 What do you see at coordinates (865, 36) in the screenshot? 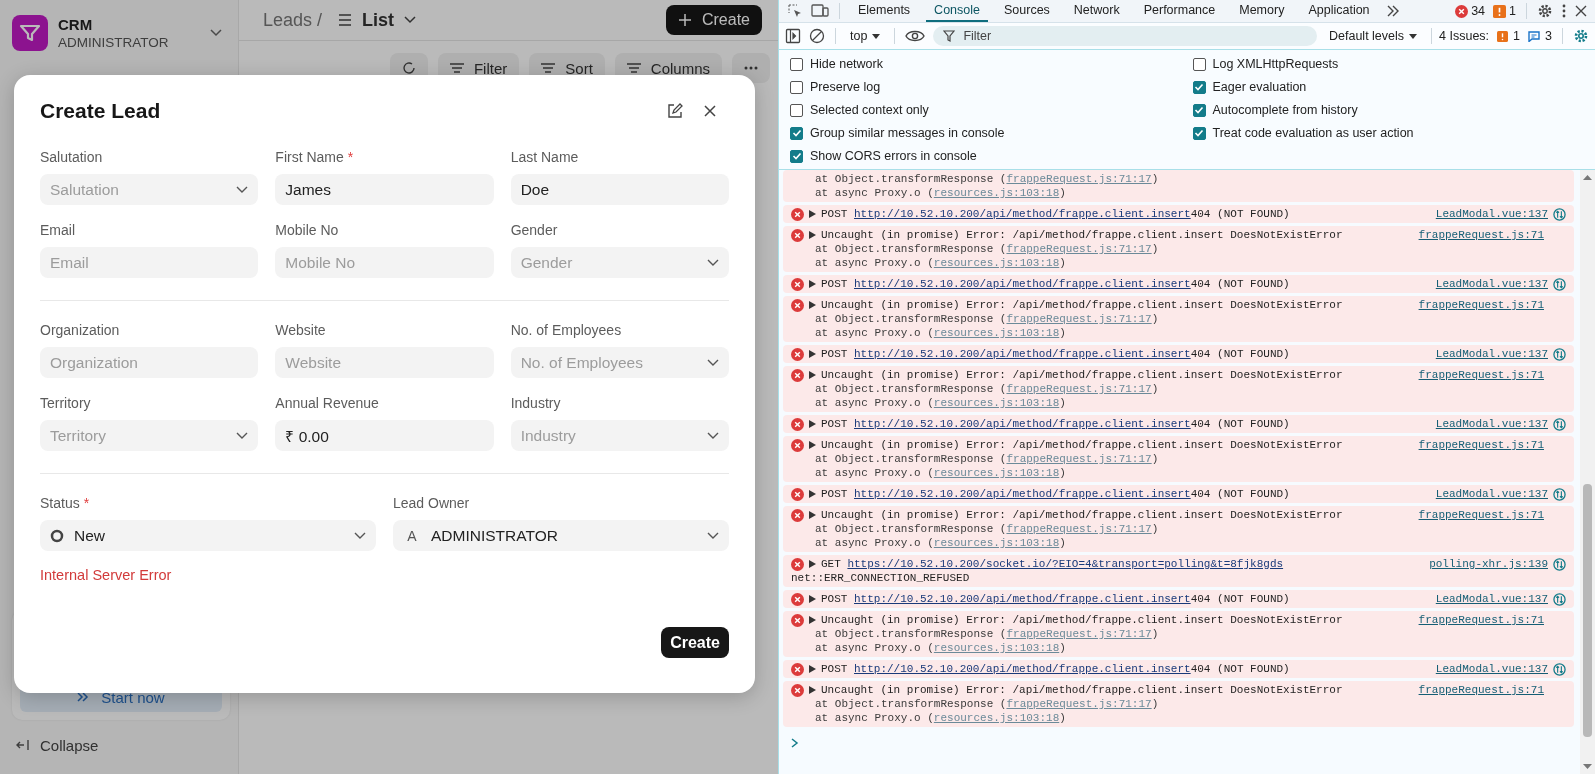
I see `context-dropdown: top` at bounding box center [865, 36].